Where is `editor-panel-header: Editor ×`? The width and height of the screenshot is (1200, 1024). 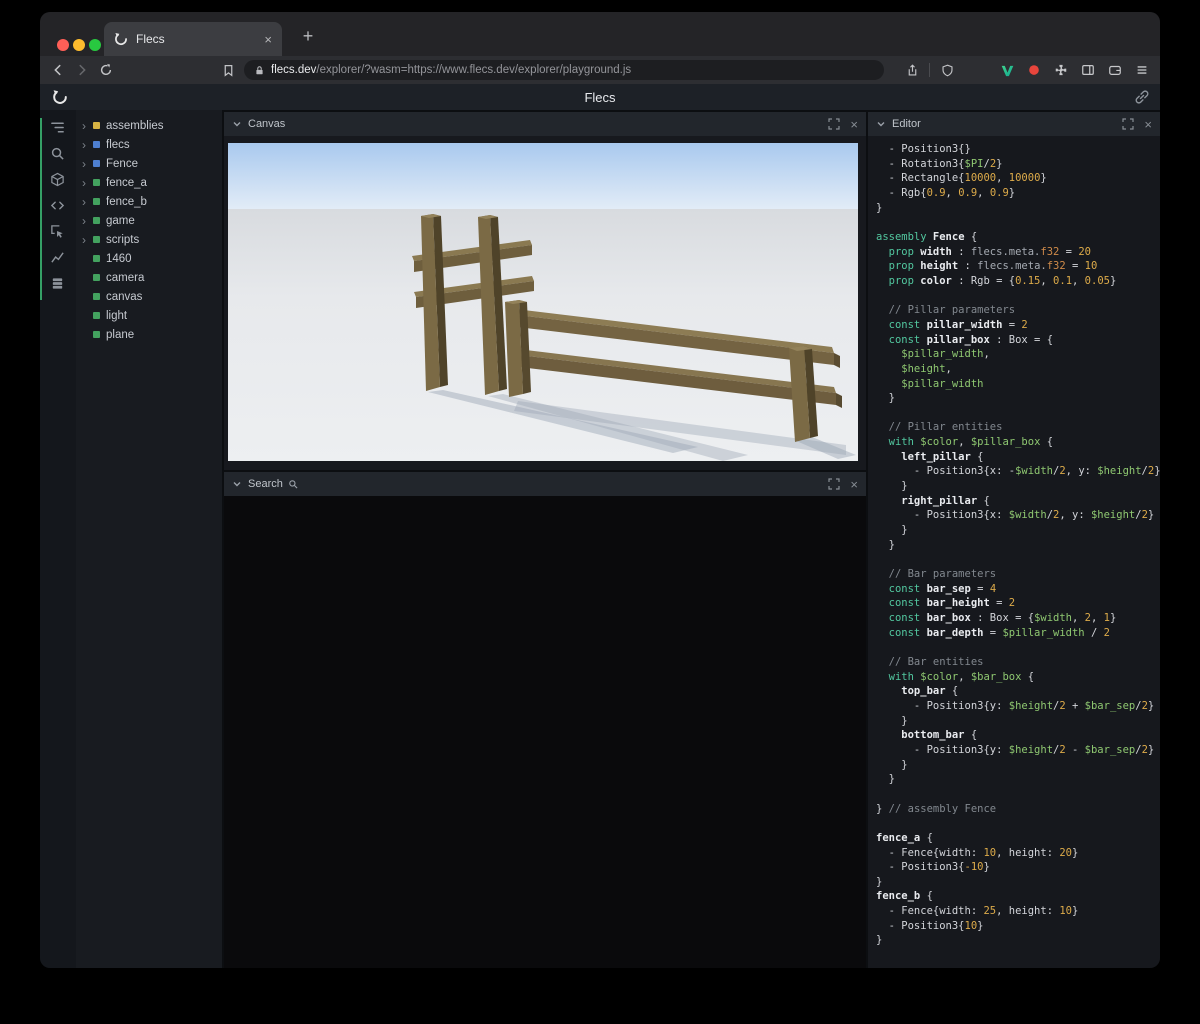 editor-panel-header: Editor × is located at coordinates (1014, 124).